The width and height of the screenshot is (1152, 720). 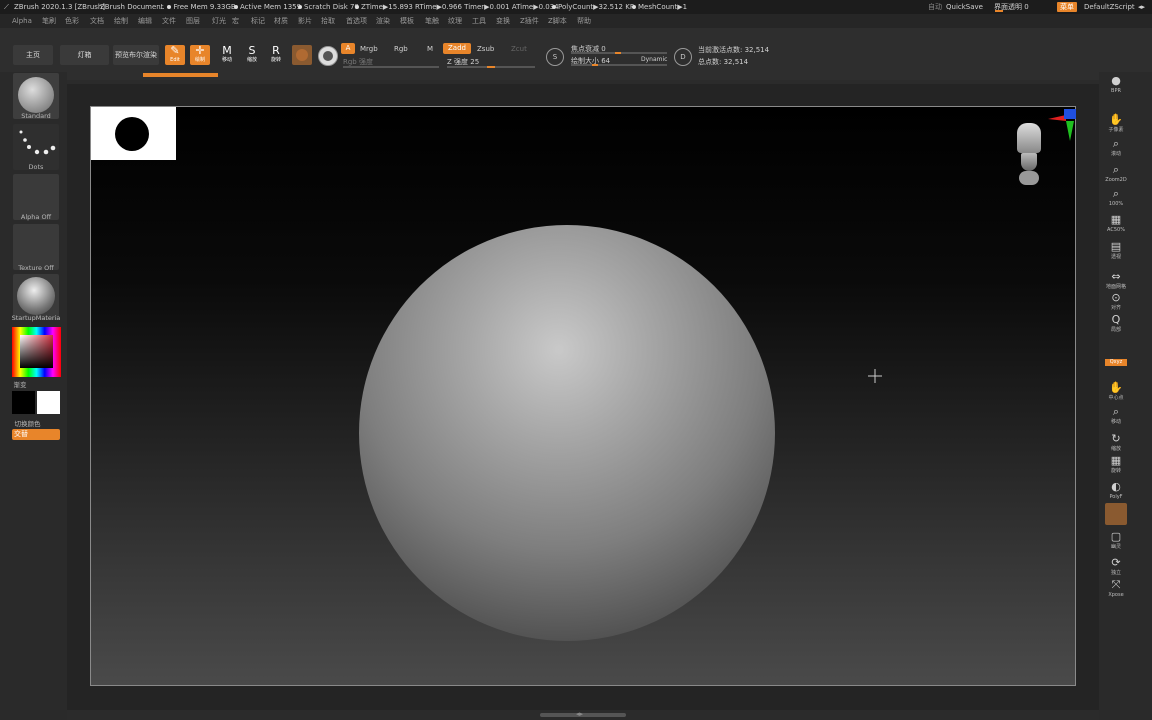 What do you see at coordinates (175, 55) in the screenshot?
I see `edit-button: ✎ Edit` at bounding box center [175, 55].